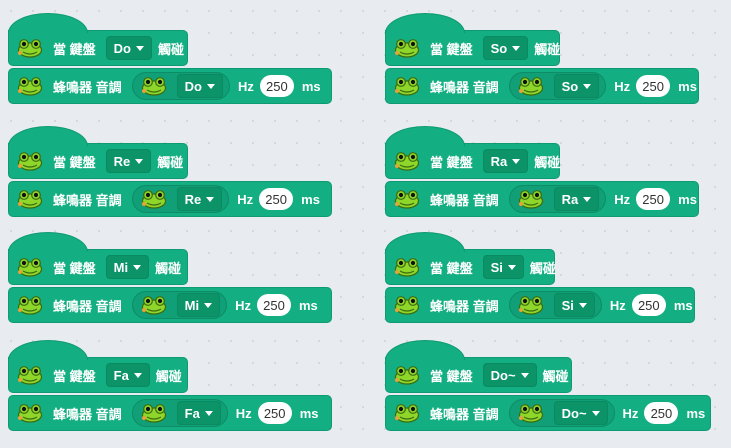 The image size is (731, 448). Describe the element at coordinates (576, 199) in the screenshot. I see `note-dropdown: Ra` at that location.